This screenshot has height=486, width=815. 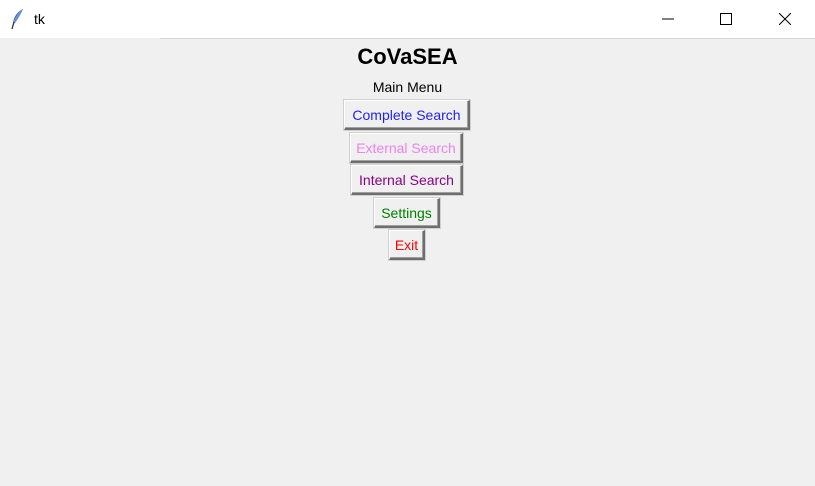 I want to click on maximize-button, so click(x=726, y=19).